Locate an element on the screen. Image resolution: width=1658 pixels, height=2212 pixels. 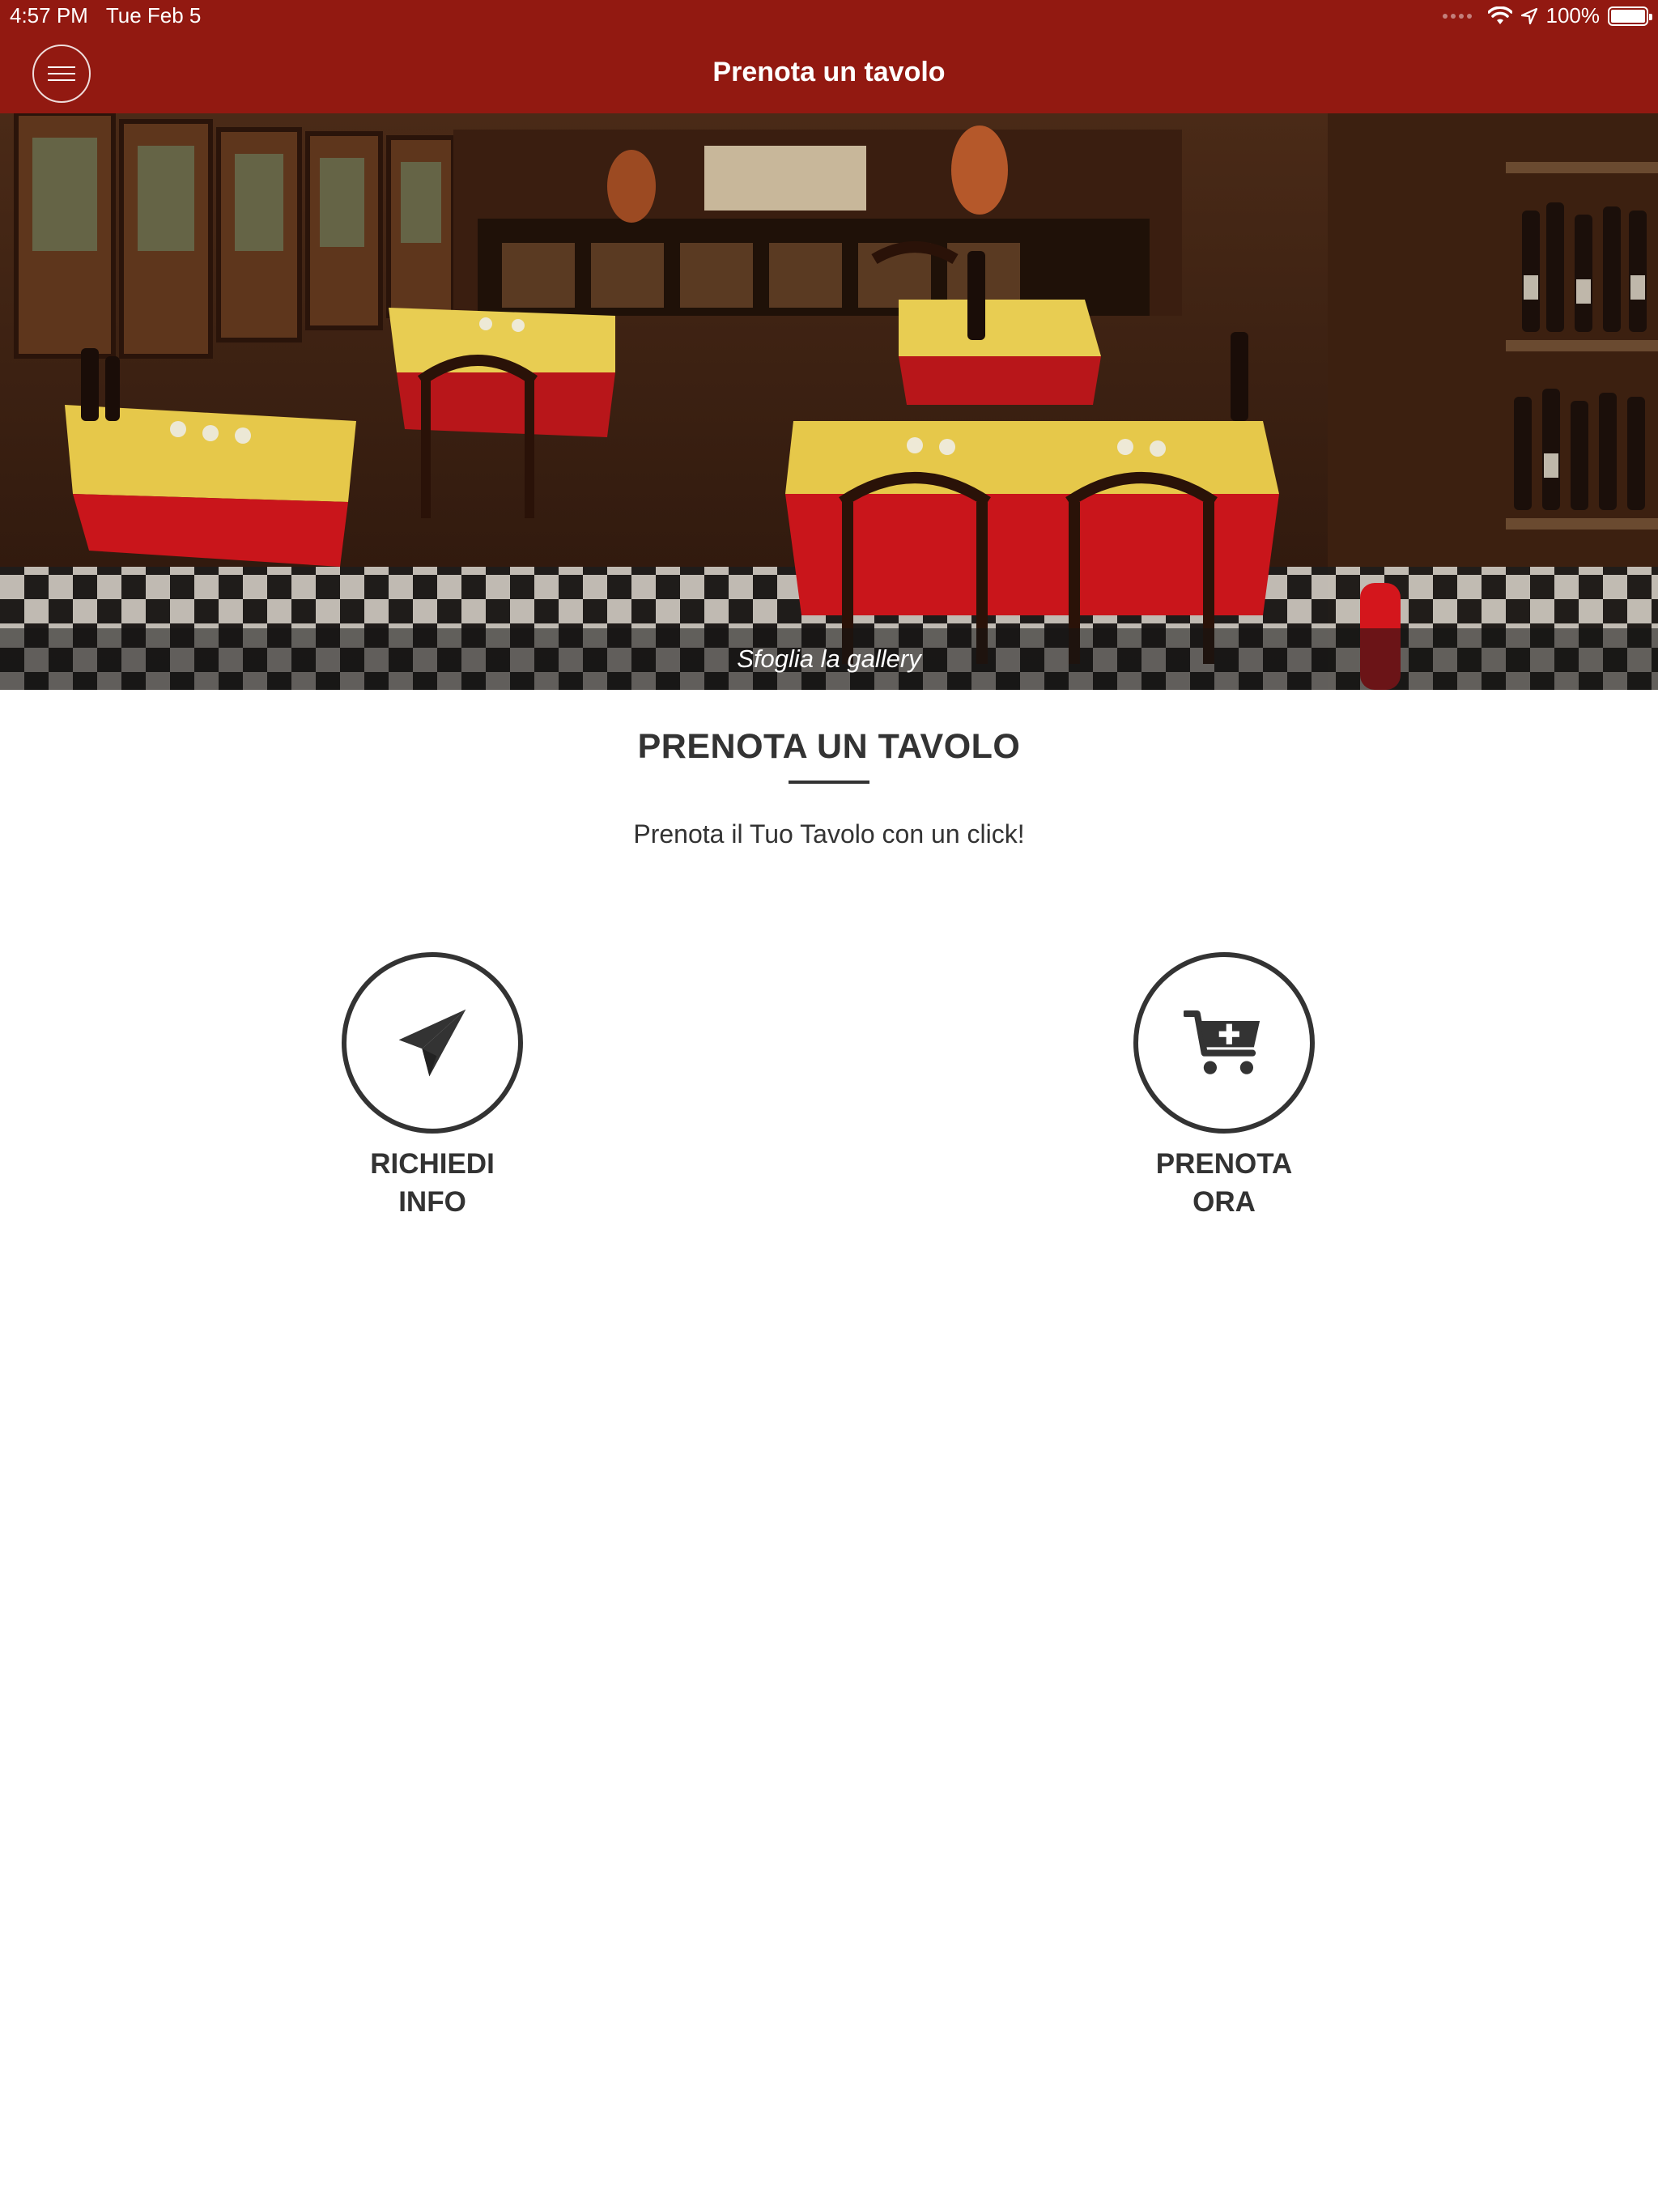
book-now-label-line2: ORA is located at coordinates (1224, 1202).